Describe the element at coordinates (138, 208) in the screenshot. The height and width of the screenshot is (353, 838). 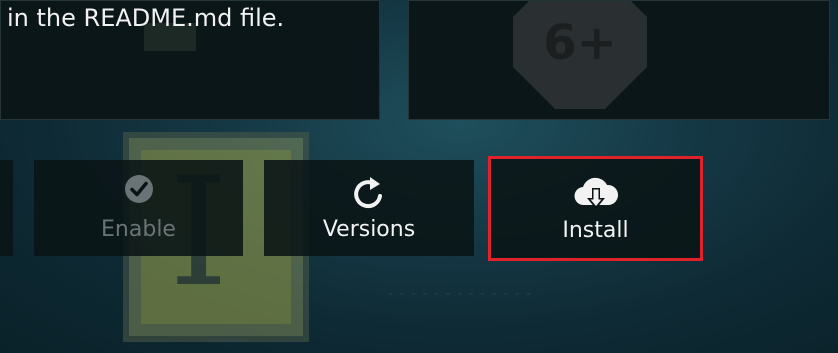
I see `enable-button: Enable` at that location.